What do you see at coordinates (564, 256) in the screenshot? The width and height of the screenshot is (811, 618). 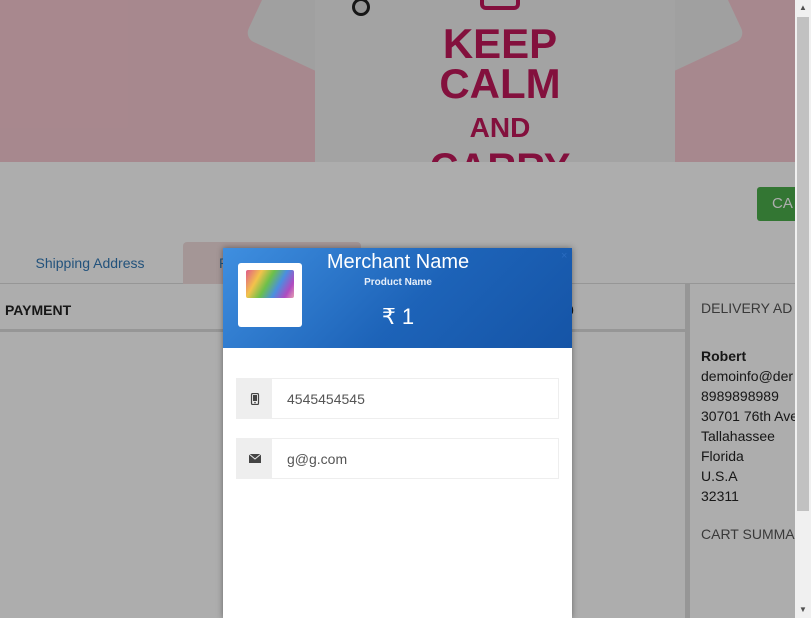 I see `close-icon: ×` at bounding box center [564, 256].